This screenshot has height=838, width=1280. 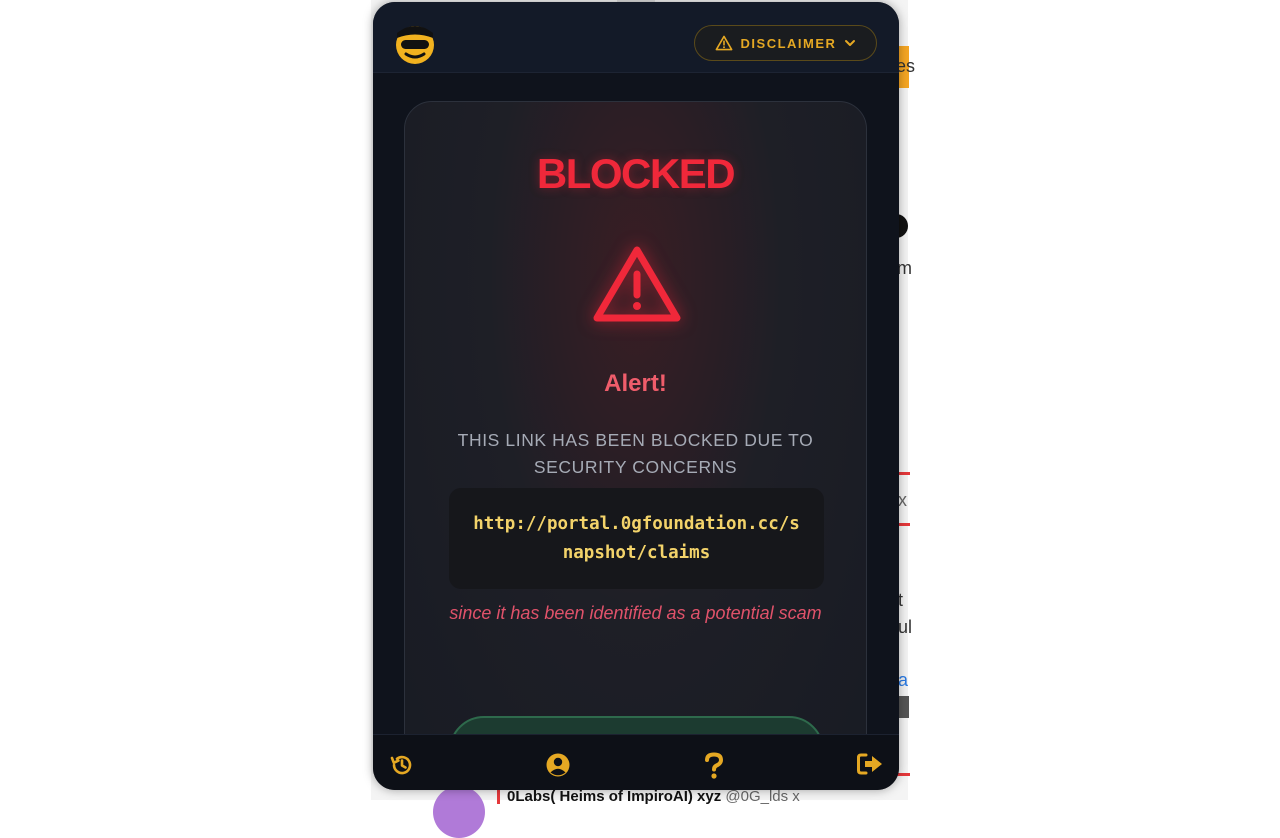 What do you see at coordinates (905, 627) in the screenshot?
I see `background-text-fragment: ul` at bounding box center [905, 627].